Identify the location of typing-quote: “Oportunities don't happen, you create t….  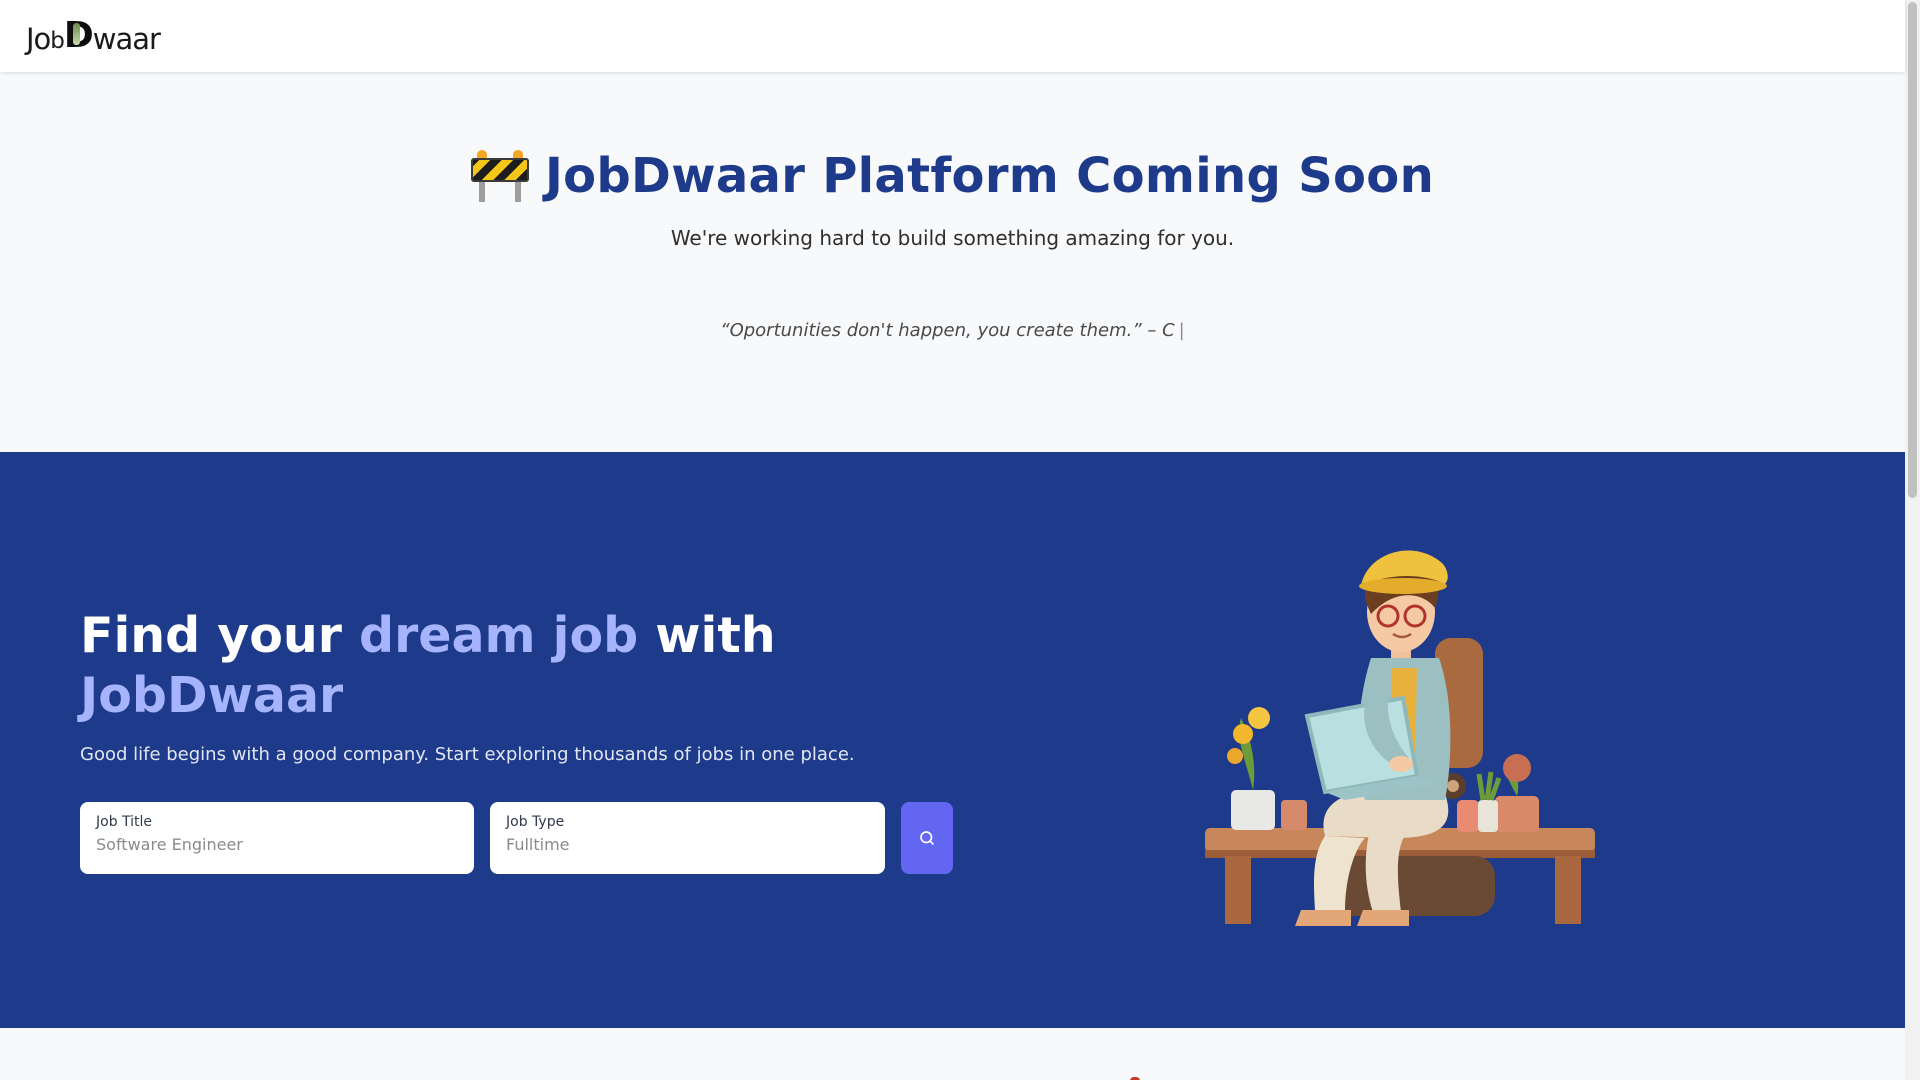
(952, 330).